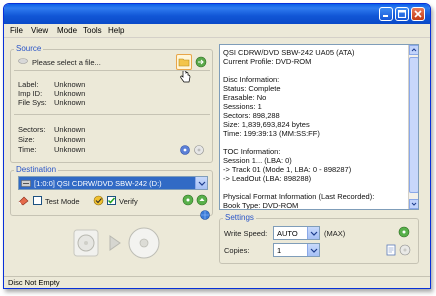 The height and width of the screenshot is (296, 436). I want to click on minimize-button, so click(386, 14).